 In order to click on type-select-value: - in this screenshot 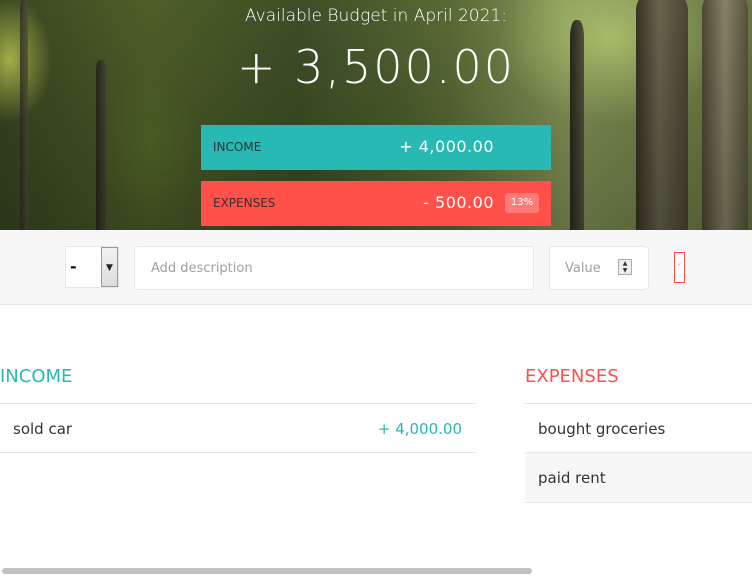, I will do `click(73, 266)`.